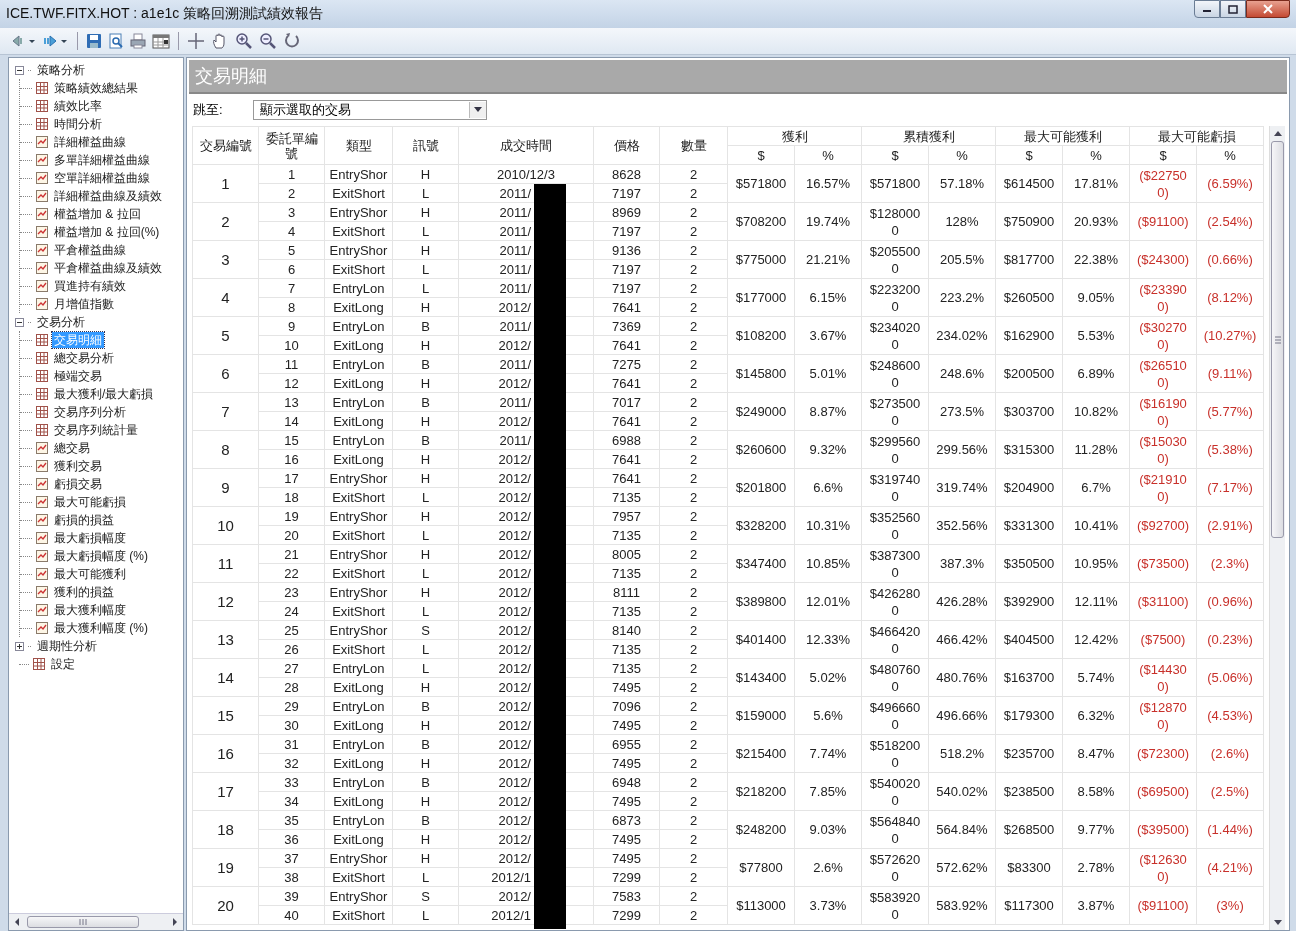  What do you see at coordinates (478, 110) in the screenshot?
I see `caret-icon` at bounding box center [478, 110].